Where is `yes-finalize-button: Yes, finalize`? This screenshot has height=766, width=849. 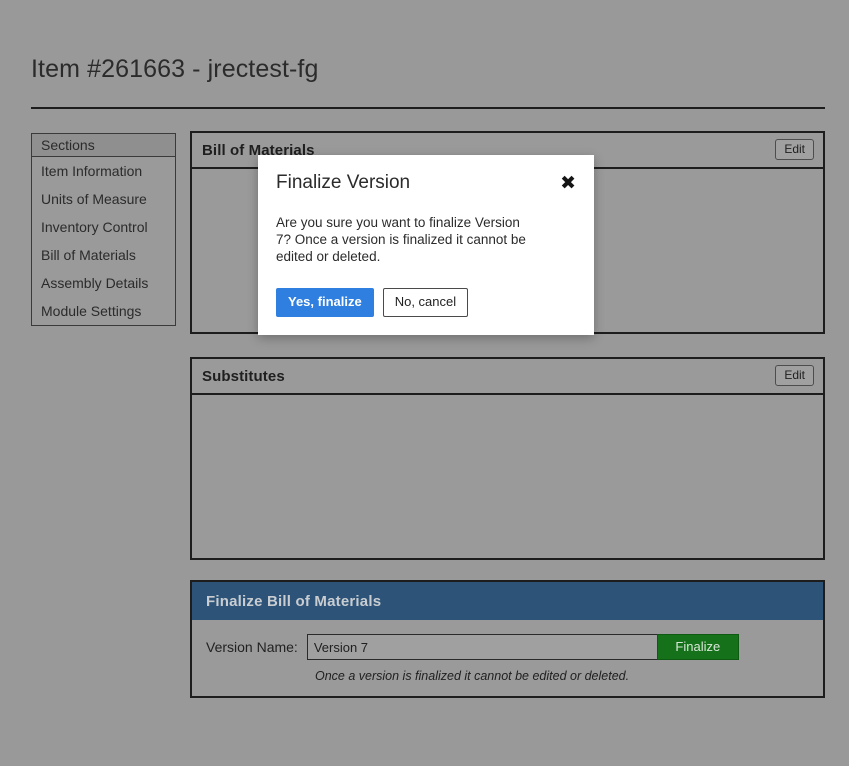
yes-finalize-button: Yes, finalize is located at coordinates (325, 302).